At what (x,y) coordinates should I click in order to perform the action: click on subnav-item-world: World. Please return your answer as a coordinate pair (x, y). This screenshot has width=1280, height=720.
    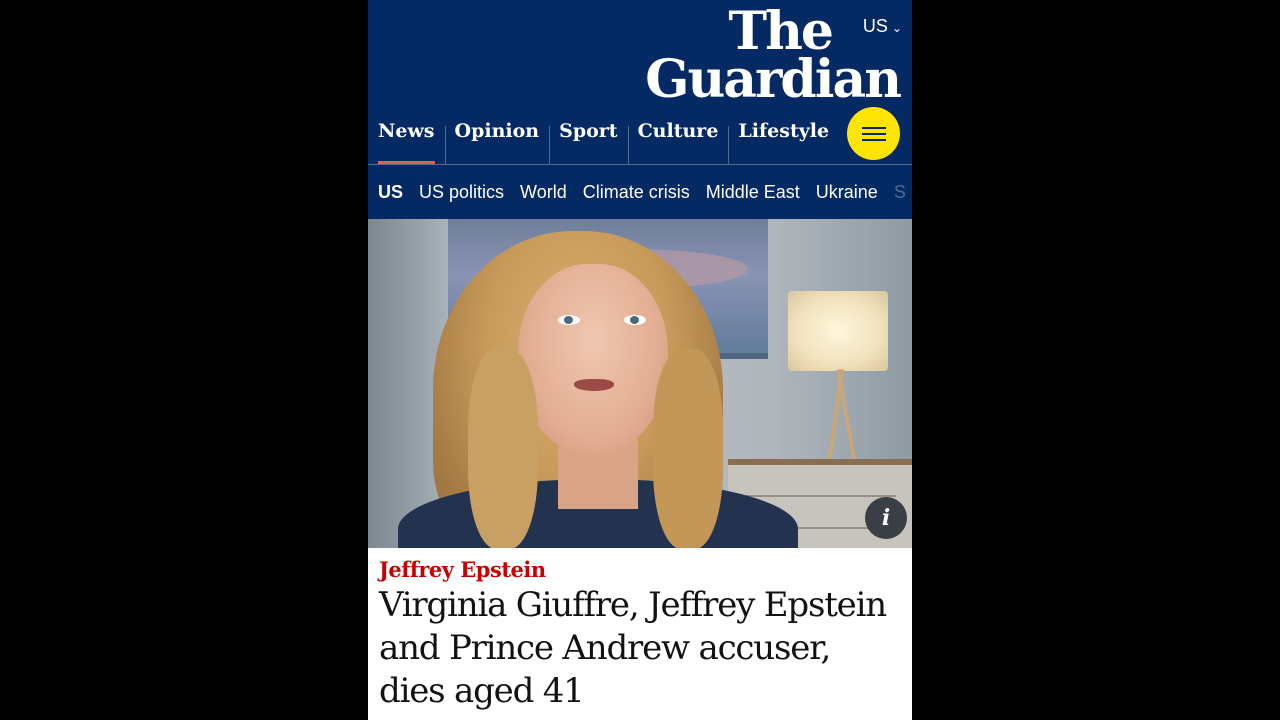
    Looking at the image, I should click on (543, 192).